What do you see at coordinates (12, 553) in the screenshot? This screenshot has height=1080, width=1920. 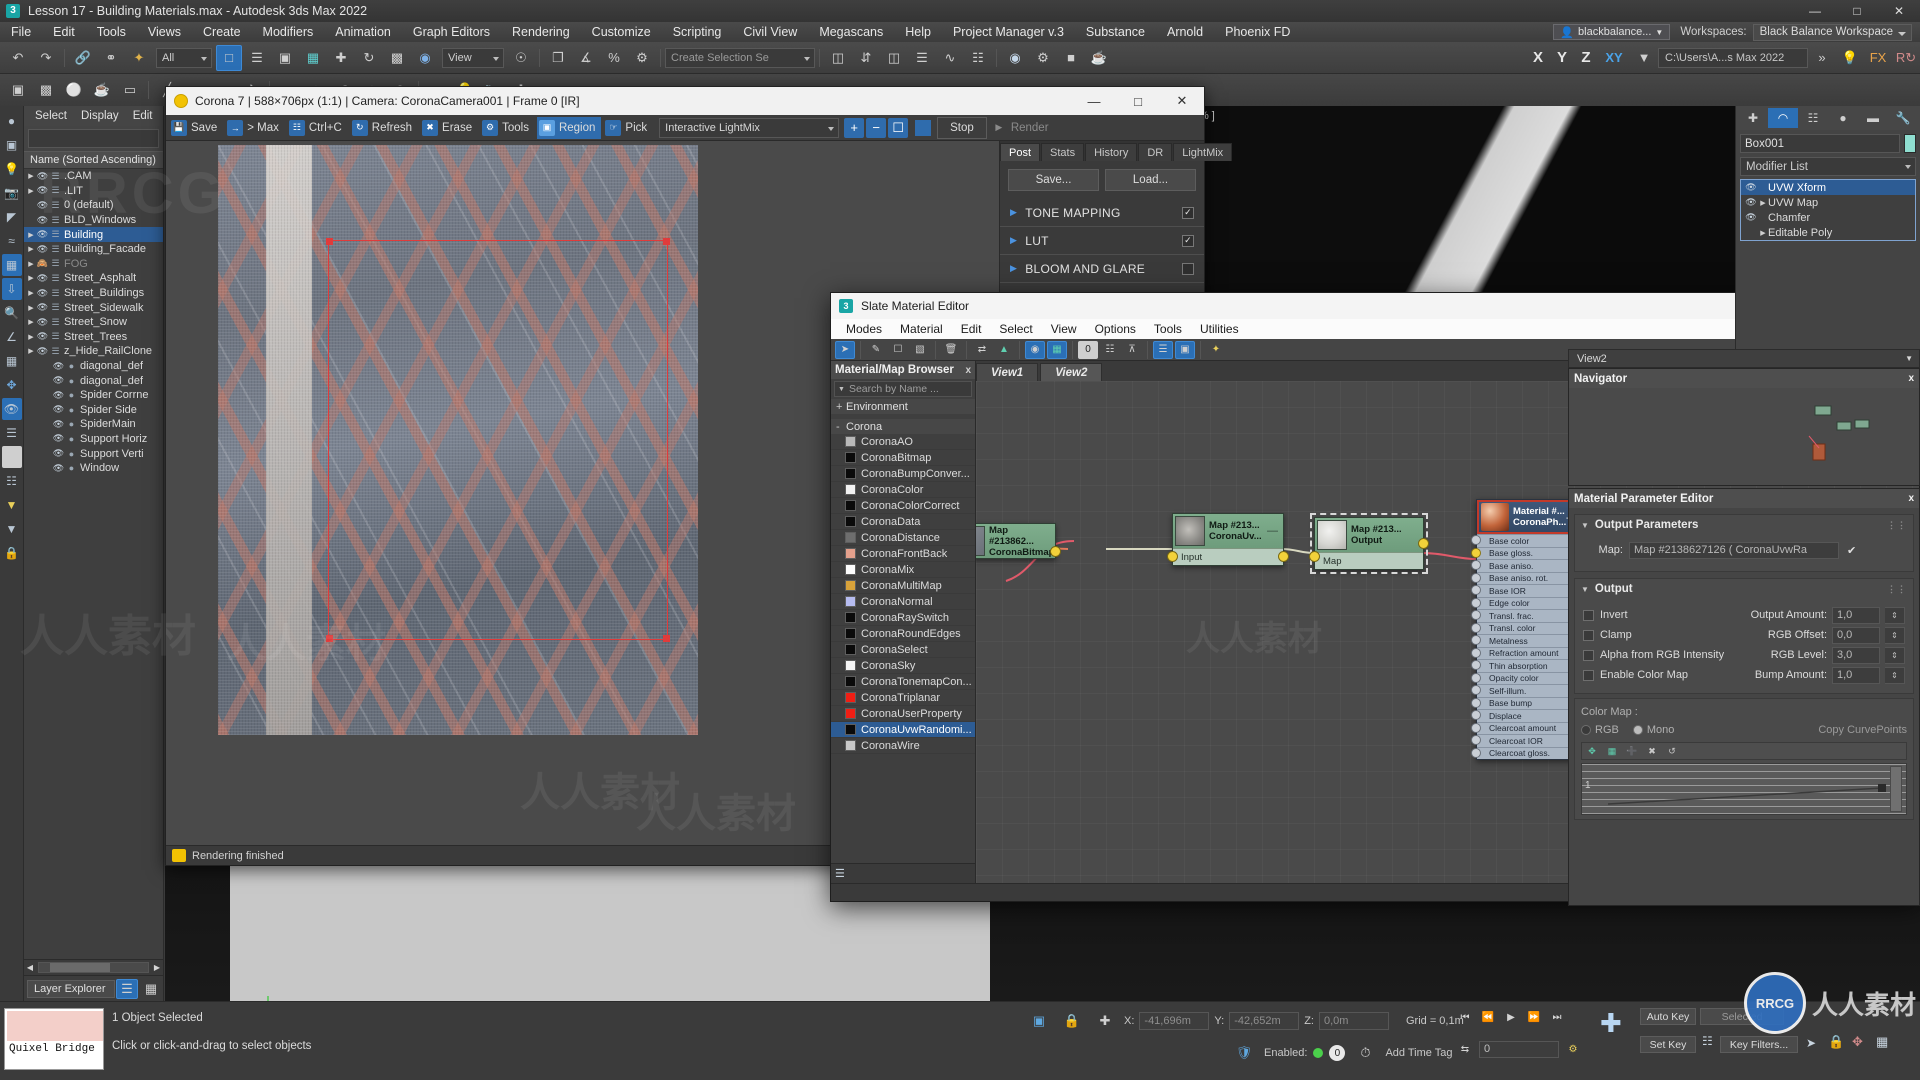 I see `lock-tool-icon: 🔒` at bounding box center [12, 553].